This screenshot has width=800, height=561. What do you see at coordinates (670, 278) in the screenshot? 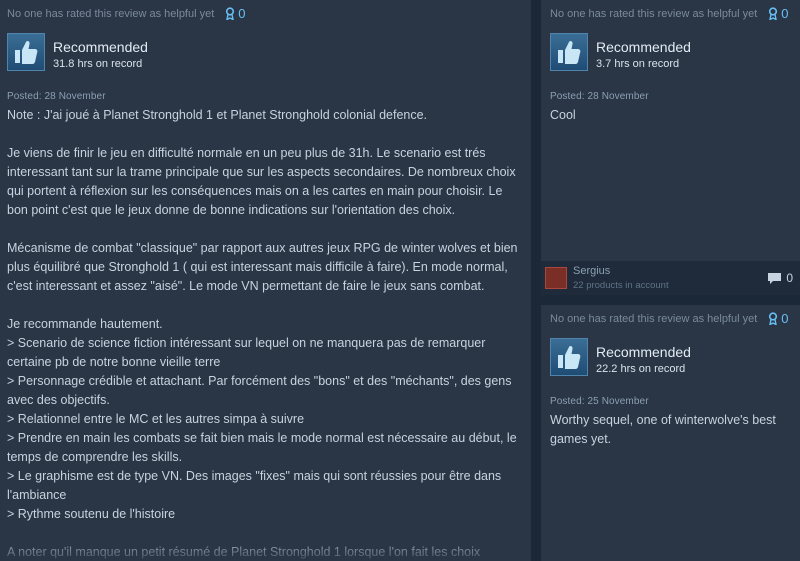
I see `author-strip: Sergius 22 products in account 0` at bounding box center [670, 278].